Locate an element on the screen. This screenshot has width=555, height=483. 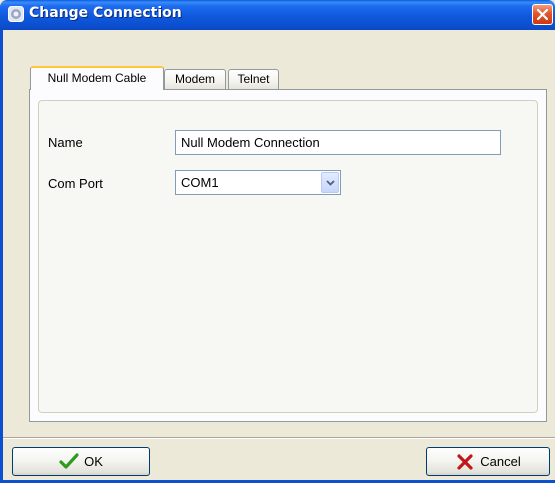
checkmark-icon is located at coordinates (69, 461).